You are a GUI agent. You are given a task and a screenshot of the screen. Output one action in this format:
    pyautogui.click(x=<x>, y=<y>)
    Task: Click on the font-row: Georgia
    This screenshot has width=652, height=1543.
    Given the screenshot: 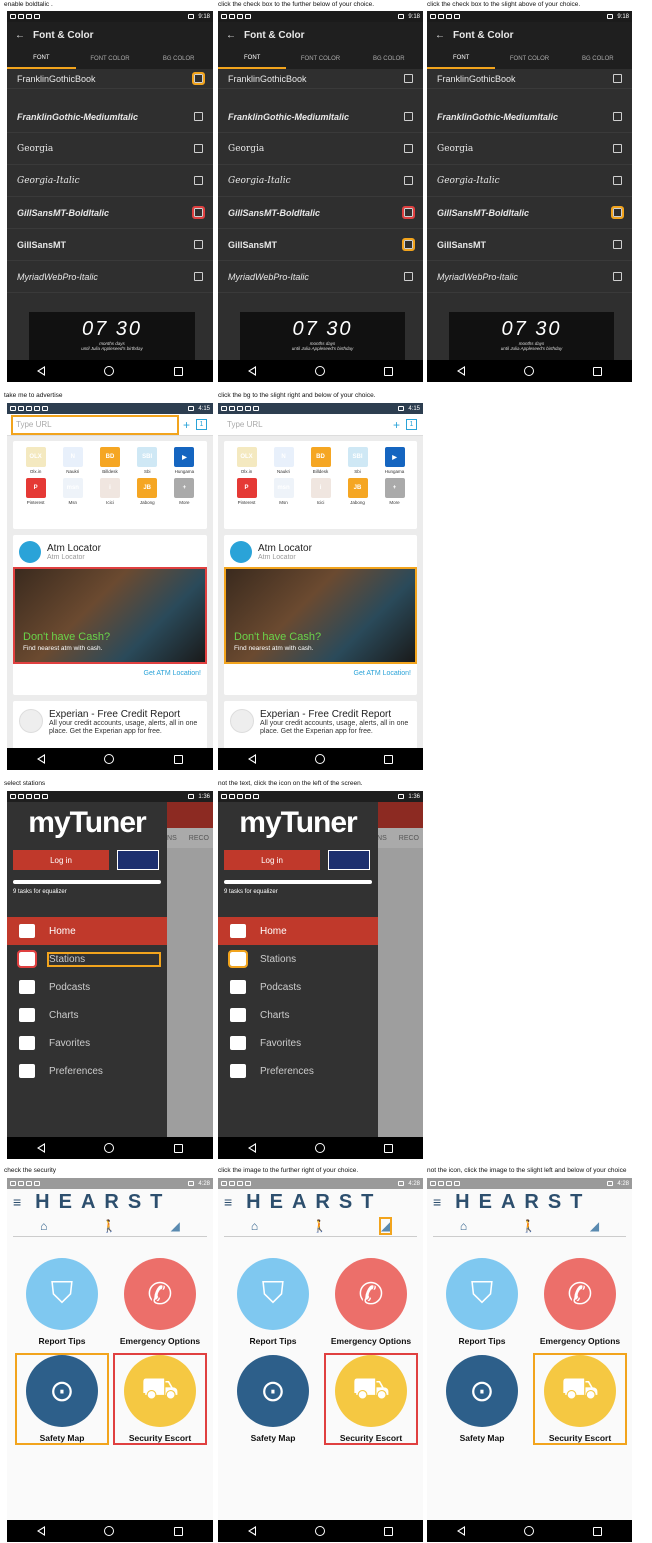 What is the action you would take?
    pyautogui.click(x=320, y=149)
    